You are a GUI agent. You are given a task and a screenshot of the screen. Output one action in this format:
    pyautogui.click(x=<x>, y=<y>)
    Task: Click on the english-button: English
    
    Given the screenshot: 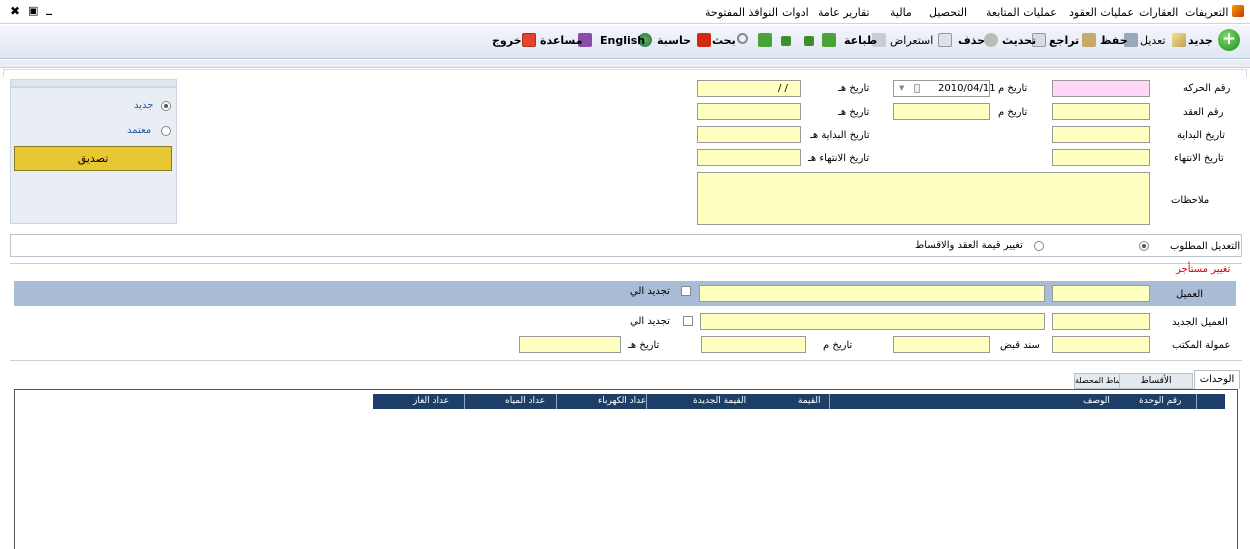 What is the action you would take?
    pyautogui.click(x=622, y=40)
    